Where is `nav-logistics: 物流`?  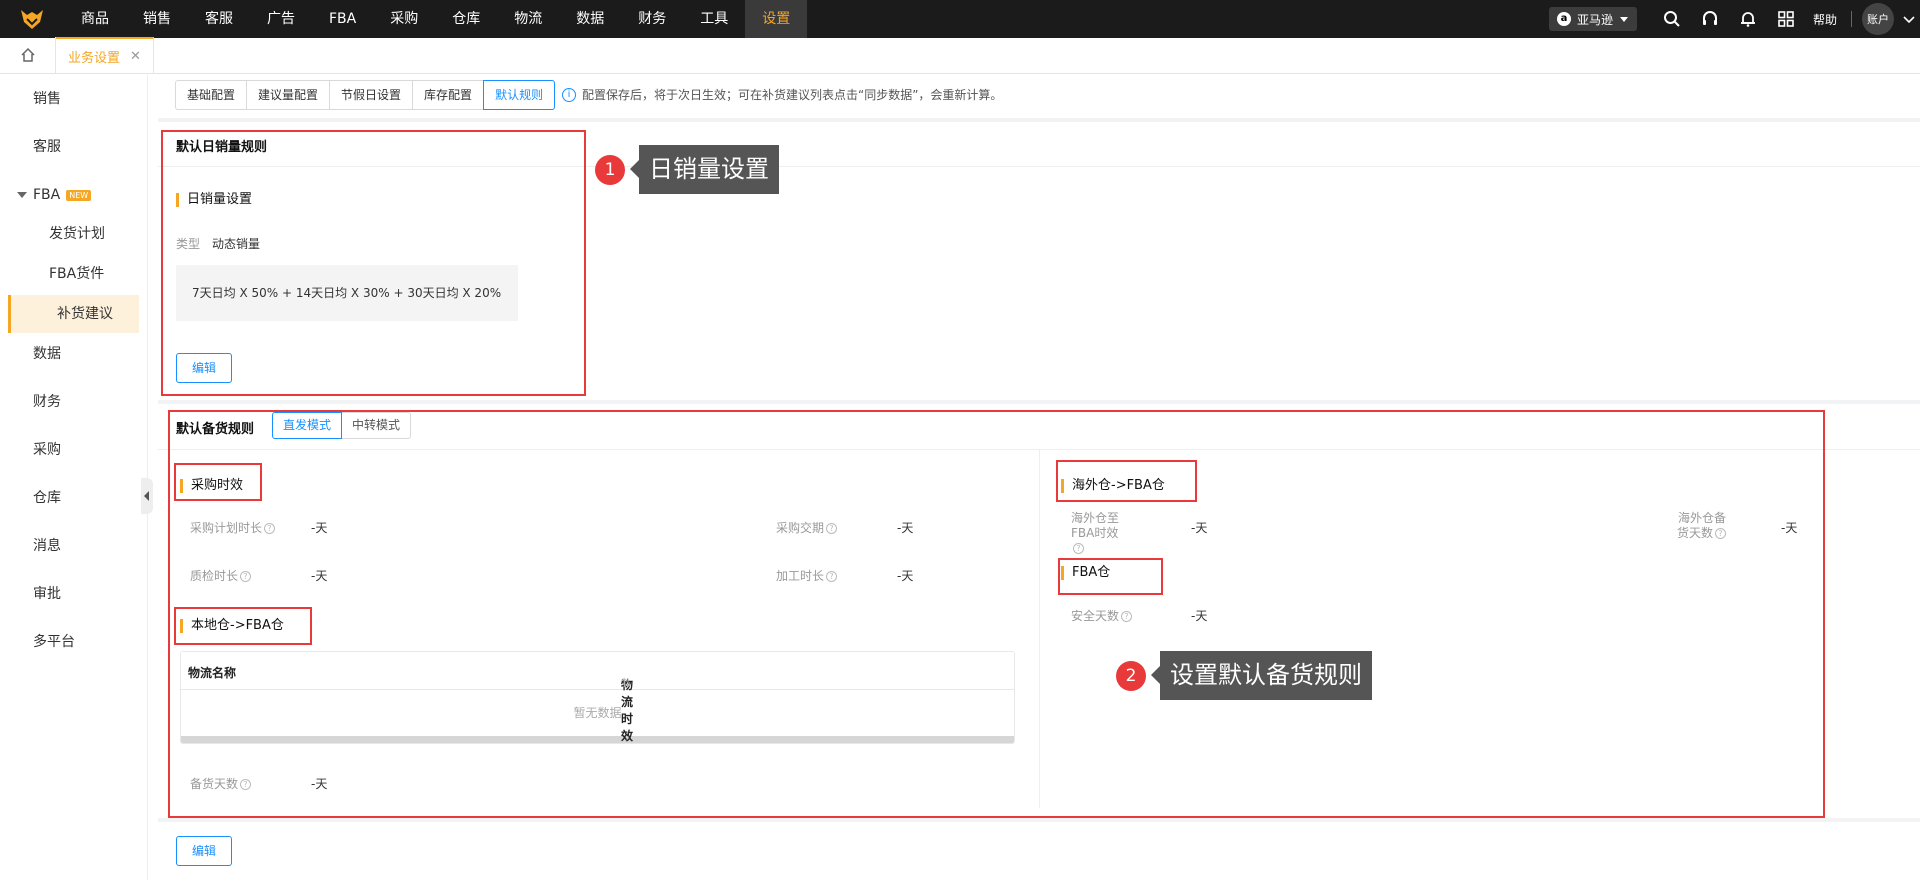
nav-logistics: 物流 is located at coordinates (528, 19).